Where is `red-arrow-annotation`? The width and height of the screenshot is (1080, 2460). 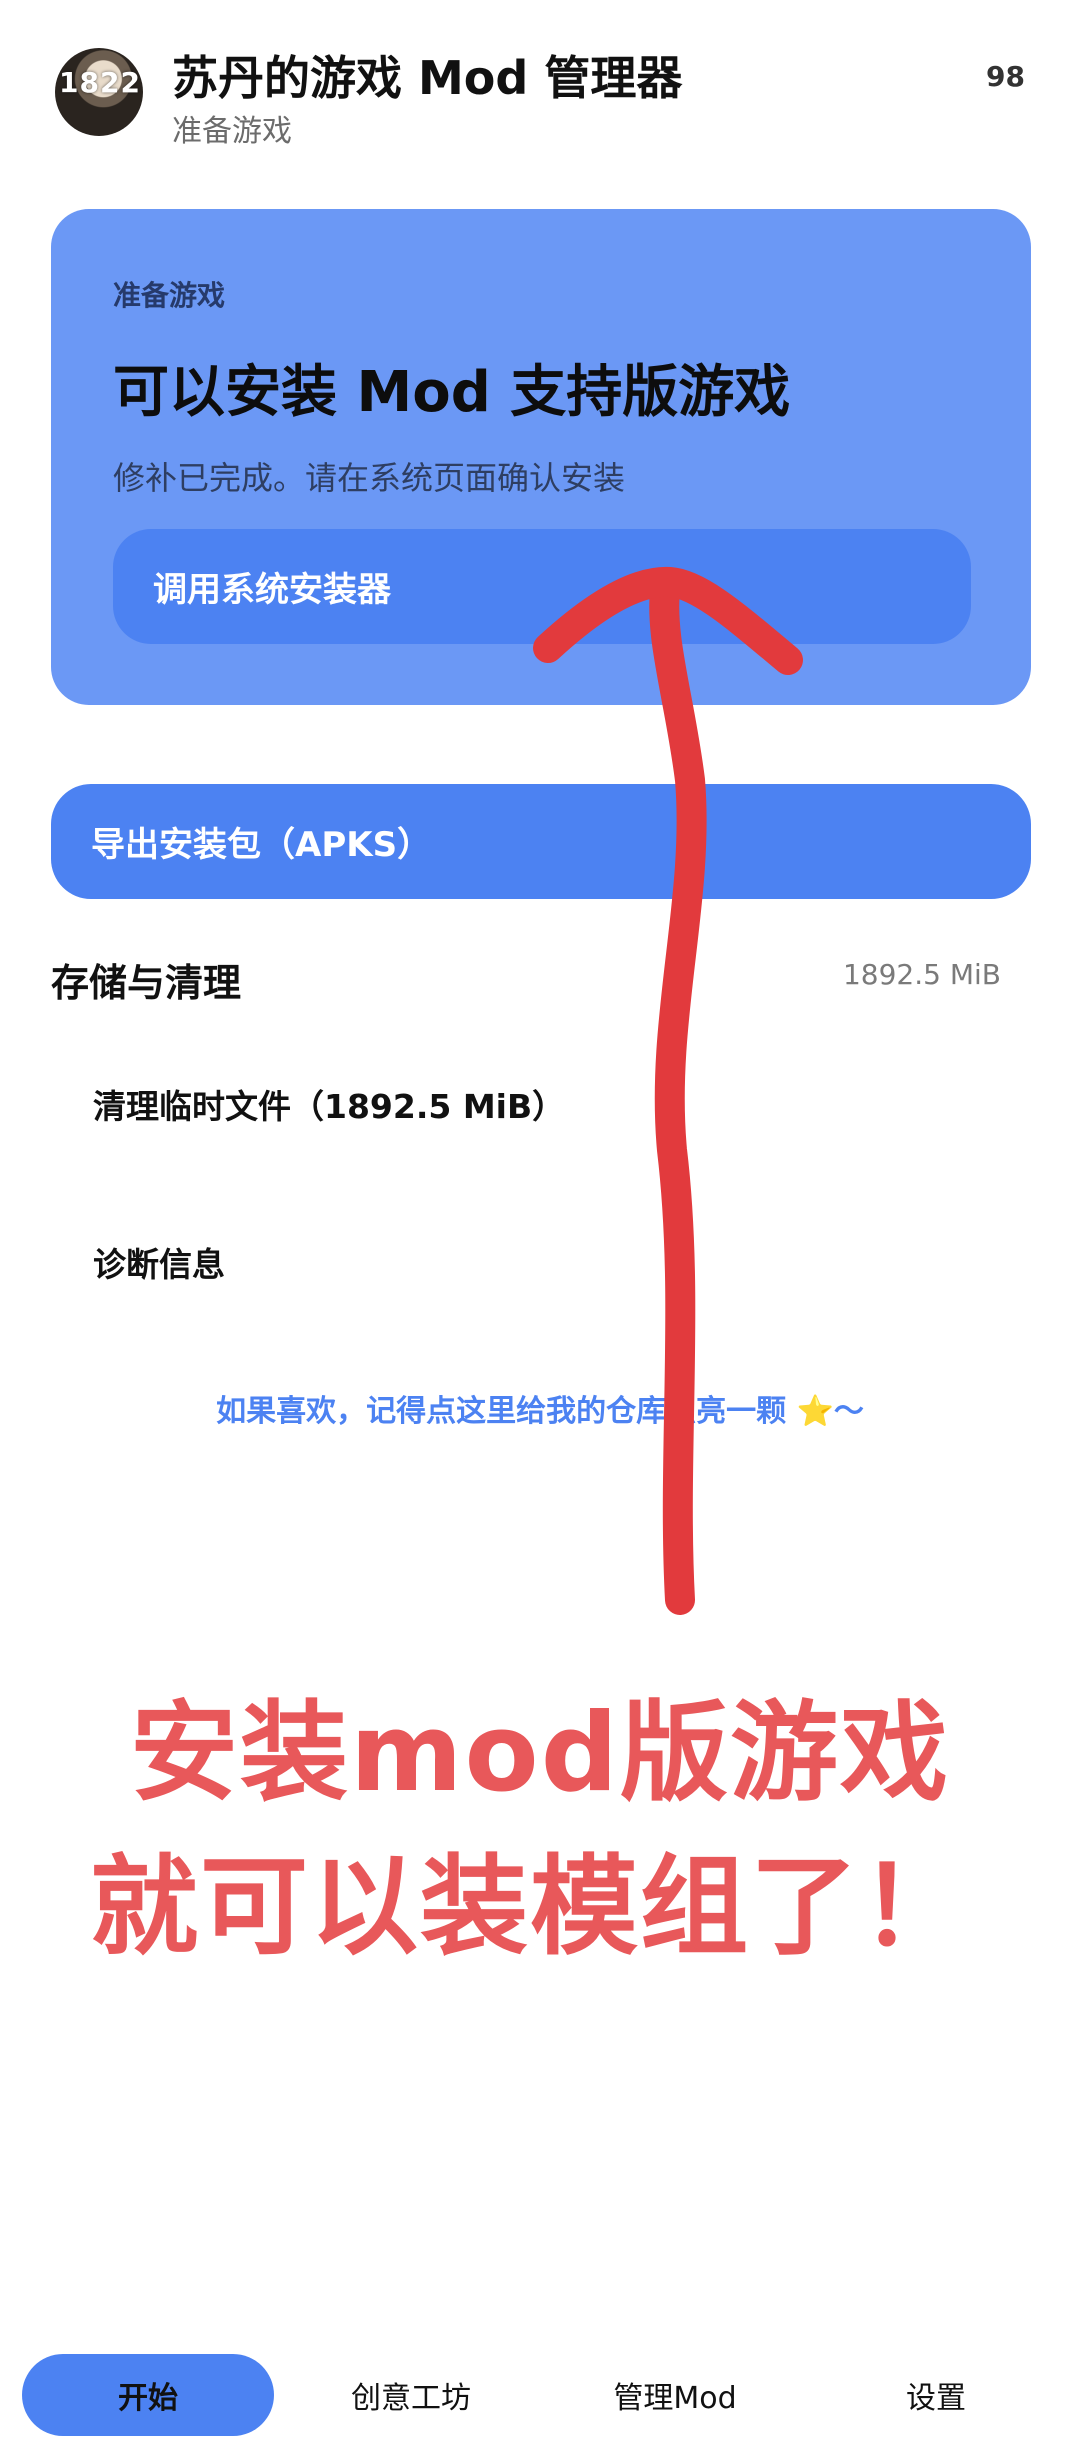
red-arrow-annotation is located at coordinates (668, 1090).